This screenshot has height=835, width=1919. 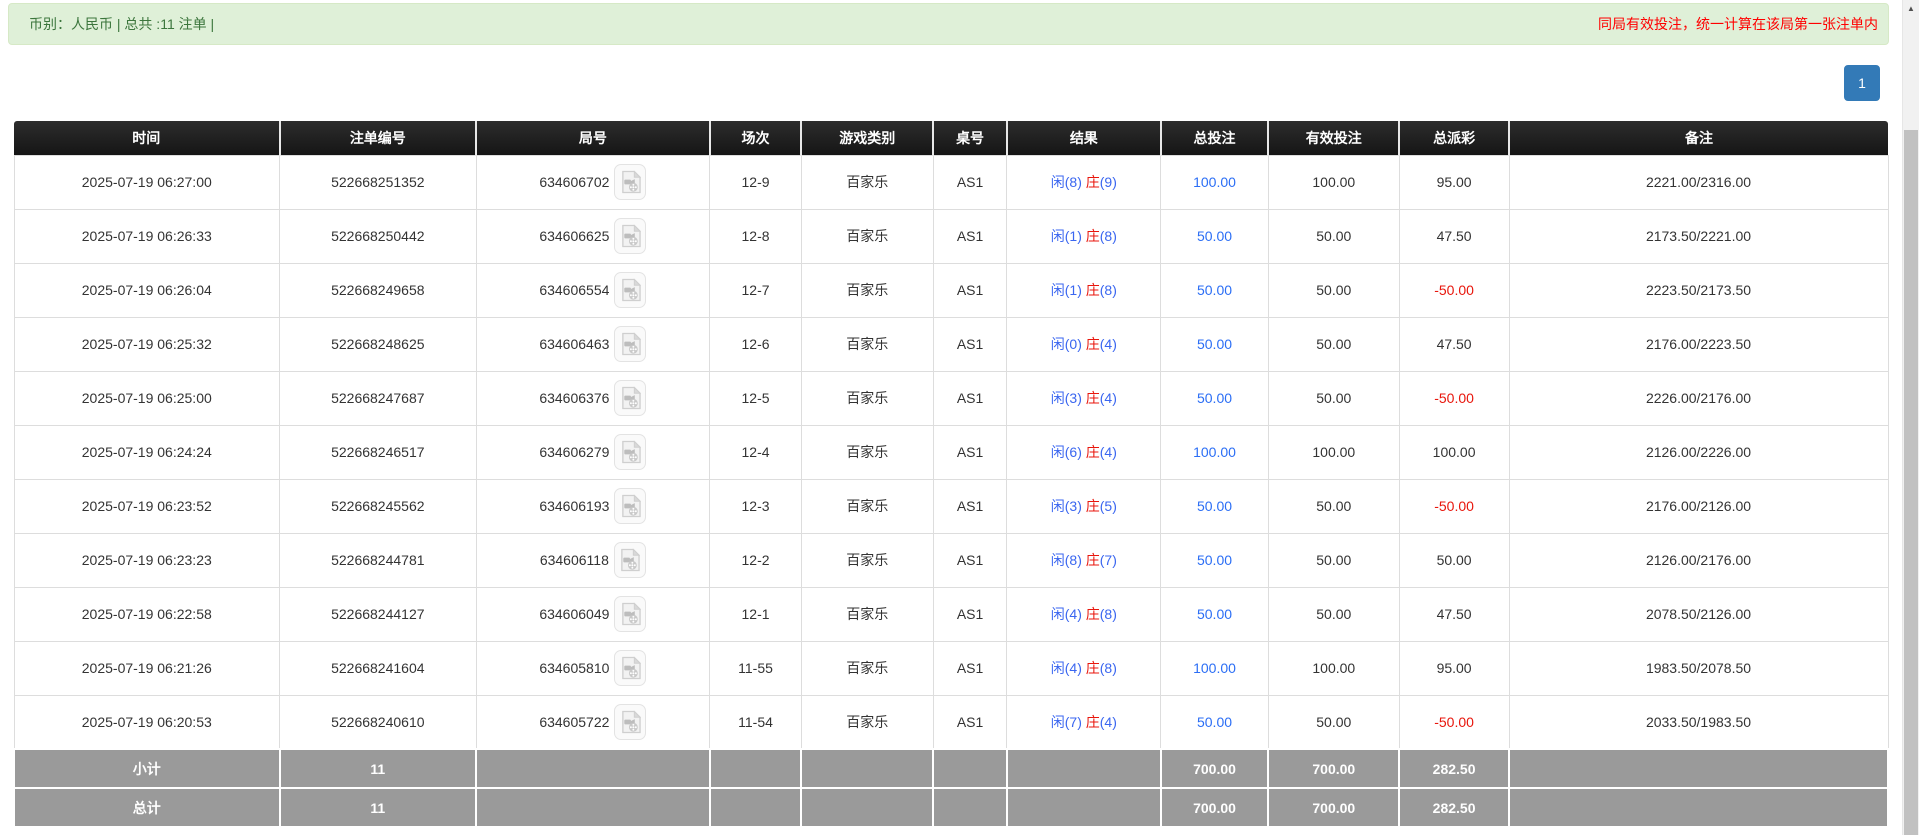 What do you see at coordinates (755, 722) in the screenshot?
I see `cell-session: 11-54` at bounding box center [755, 722].